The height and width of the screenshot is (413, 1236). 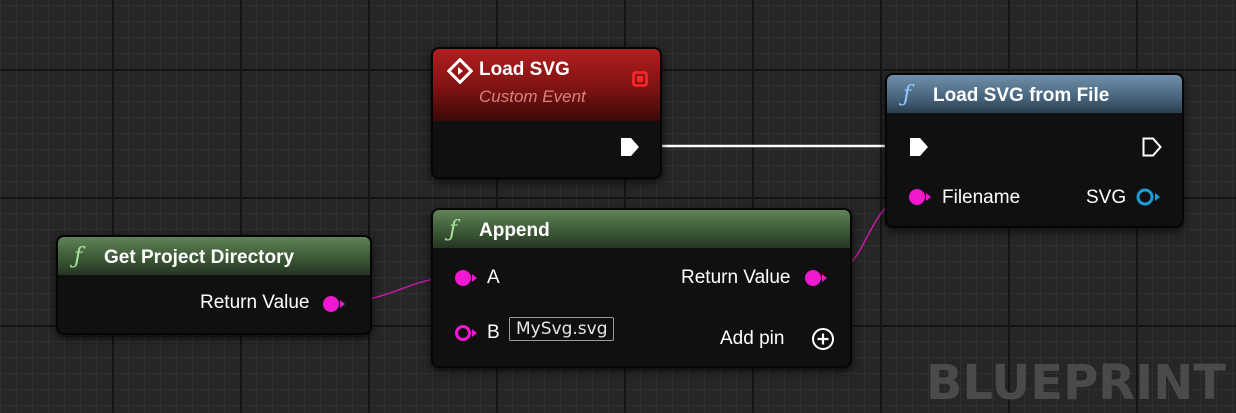 What do you see at coordinates (199, 257) in the screenshot?
I see `node-title: Get Project Directory` at bounding box center [199, 257].